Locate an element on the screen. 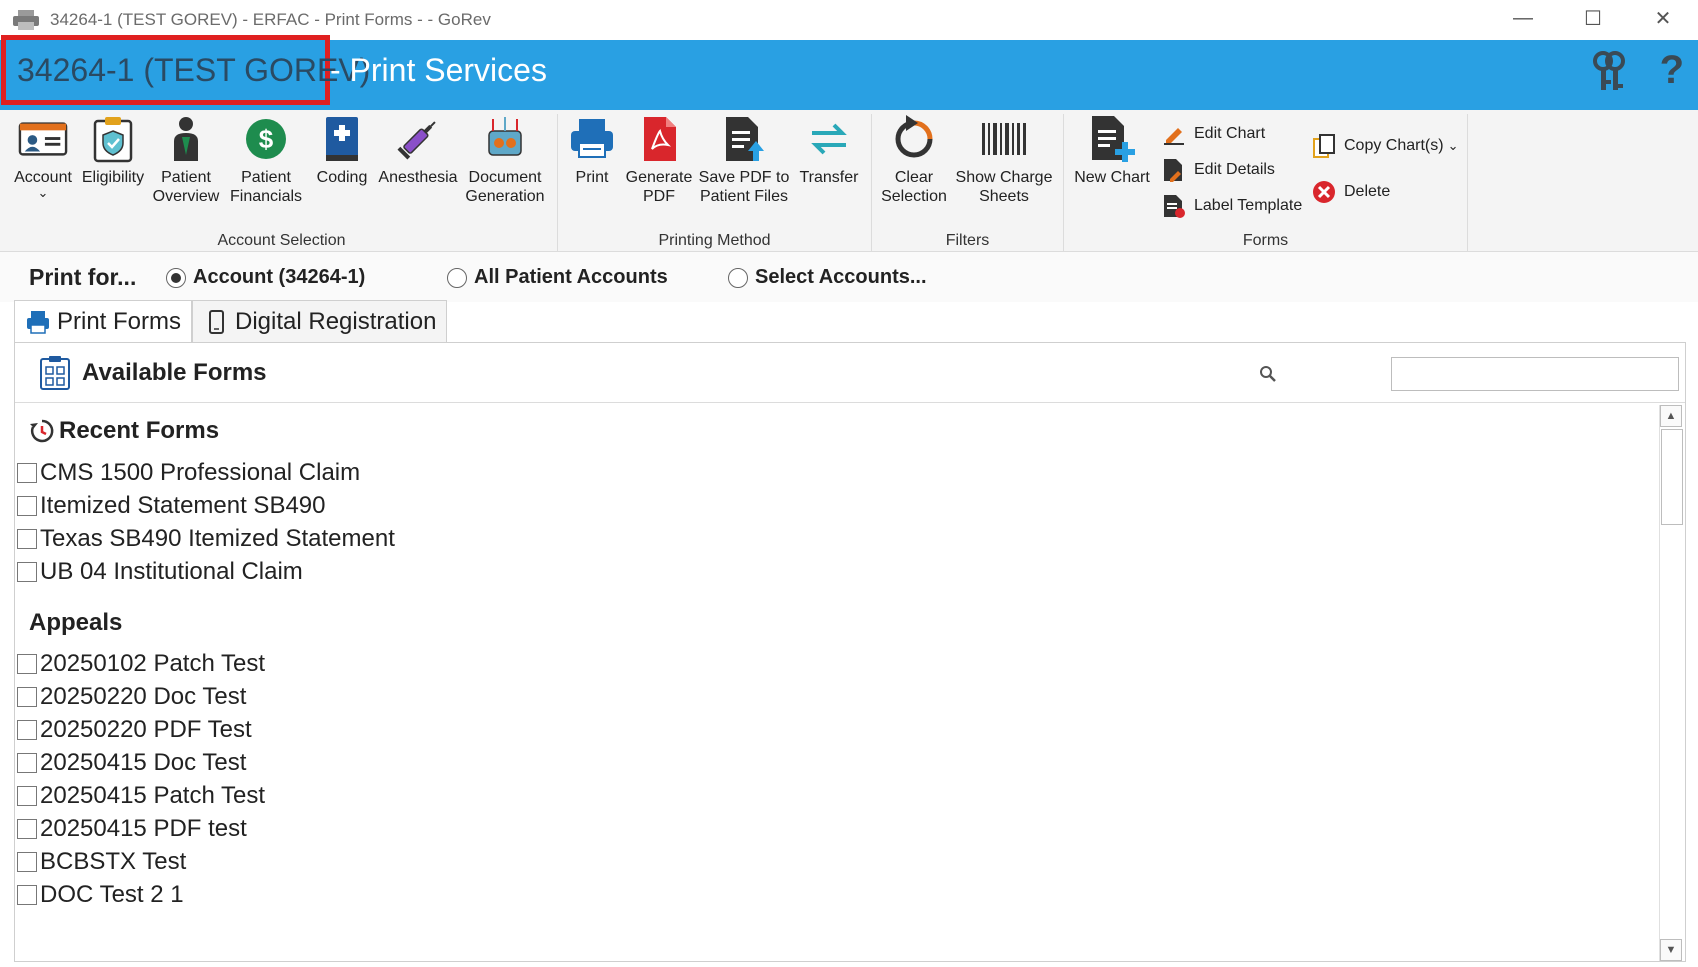 The image size is (1698, 967). save-pdf-button: Save PDF to Patient Files is located at coordinates (744, 160).